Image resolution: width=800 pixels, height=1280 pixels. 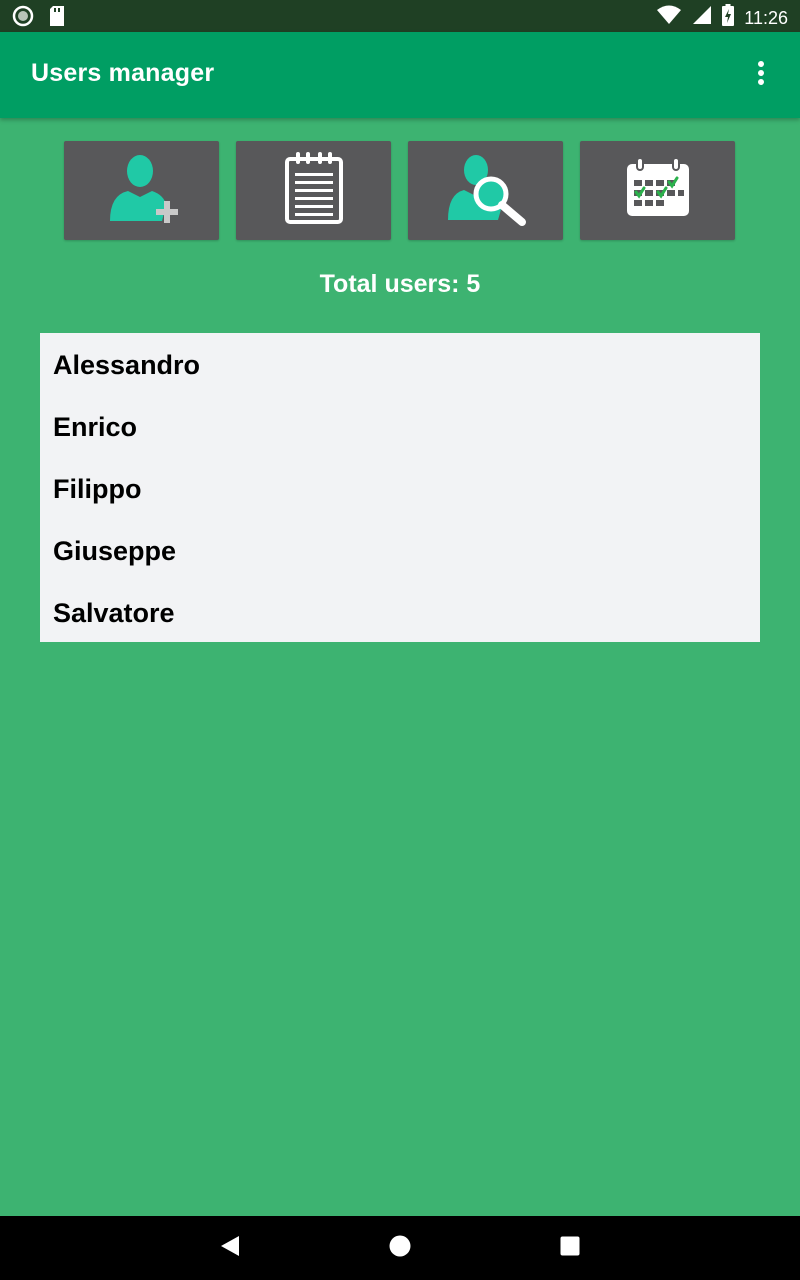 I want to click on total-users-label: Total users: 5, so click(x=400, y=284).